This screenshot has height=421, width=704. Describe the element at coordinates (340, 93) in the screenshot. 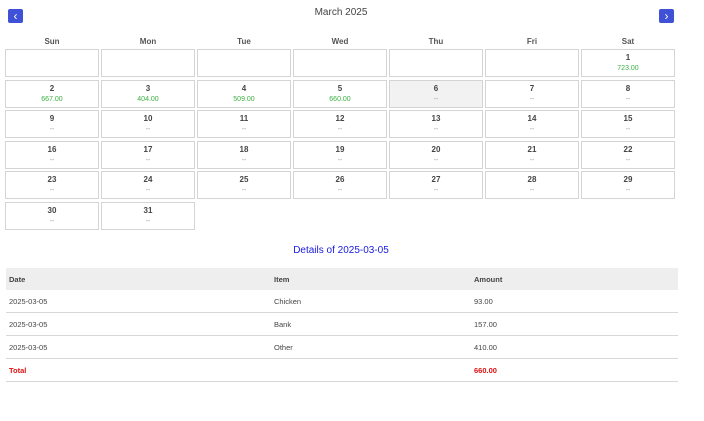

I see `calendar-day-cell: 5 660.00` at that location.